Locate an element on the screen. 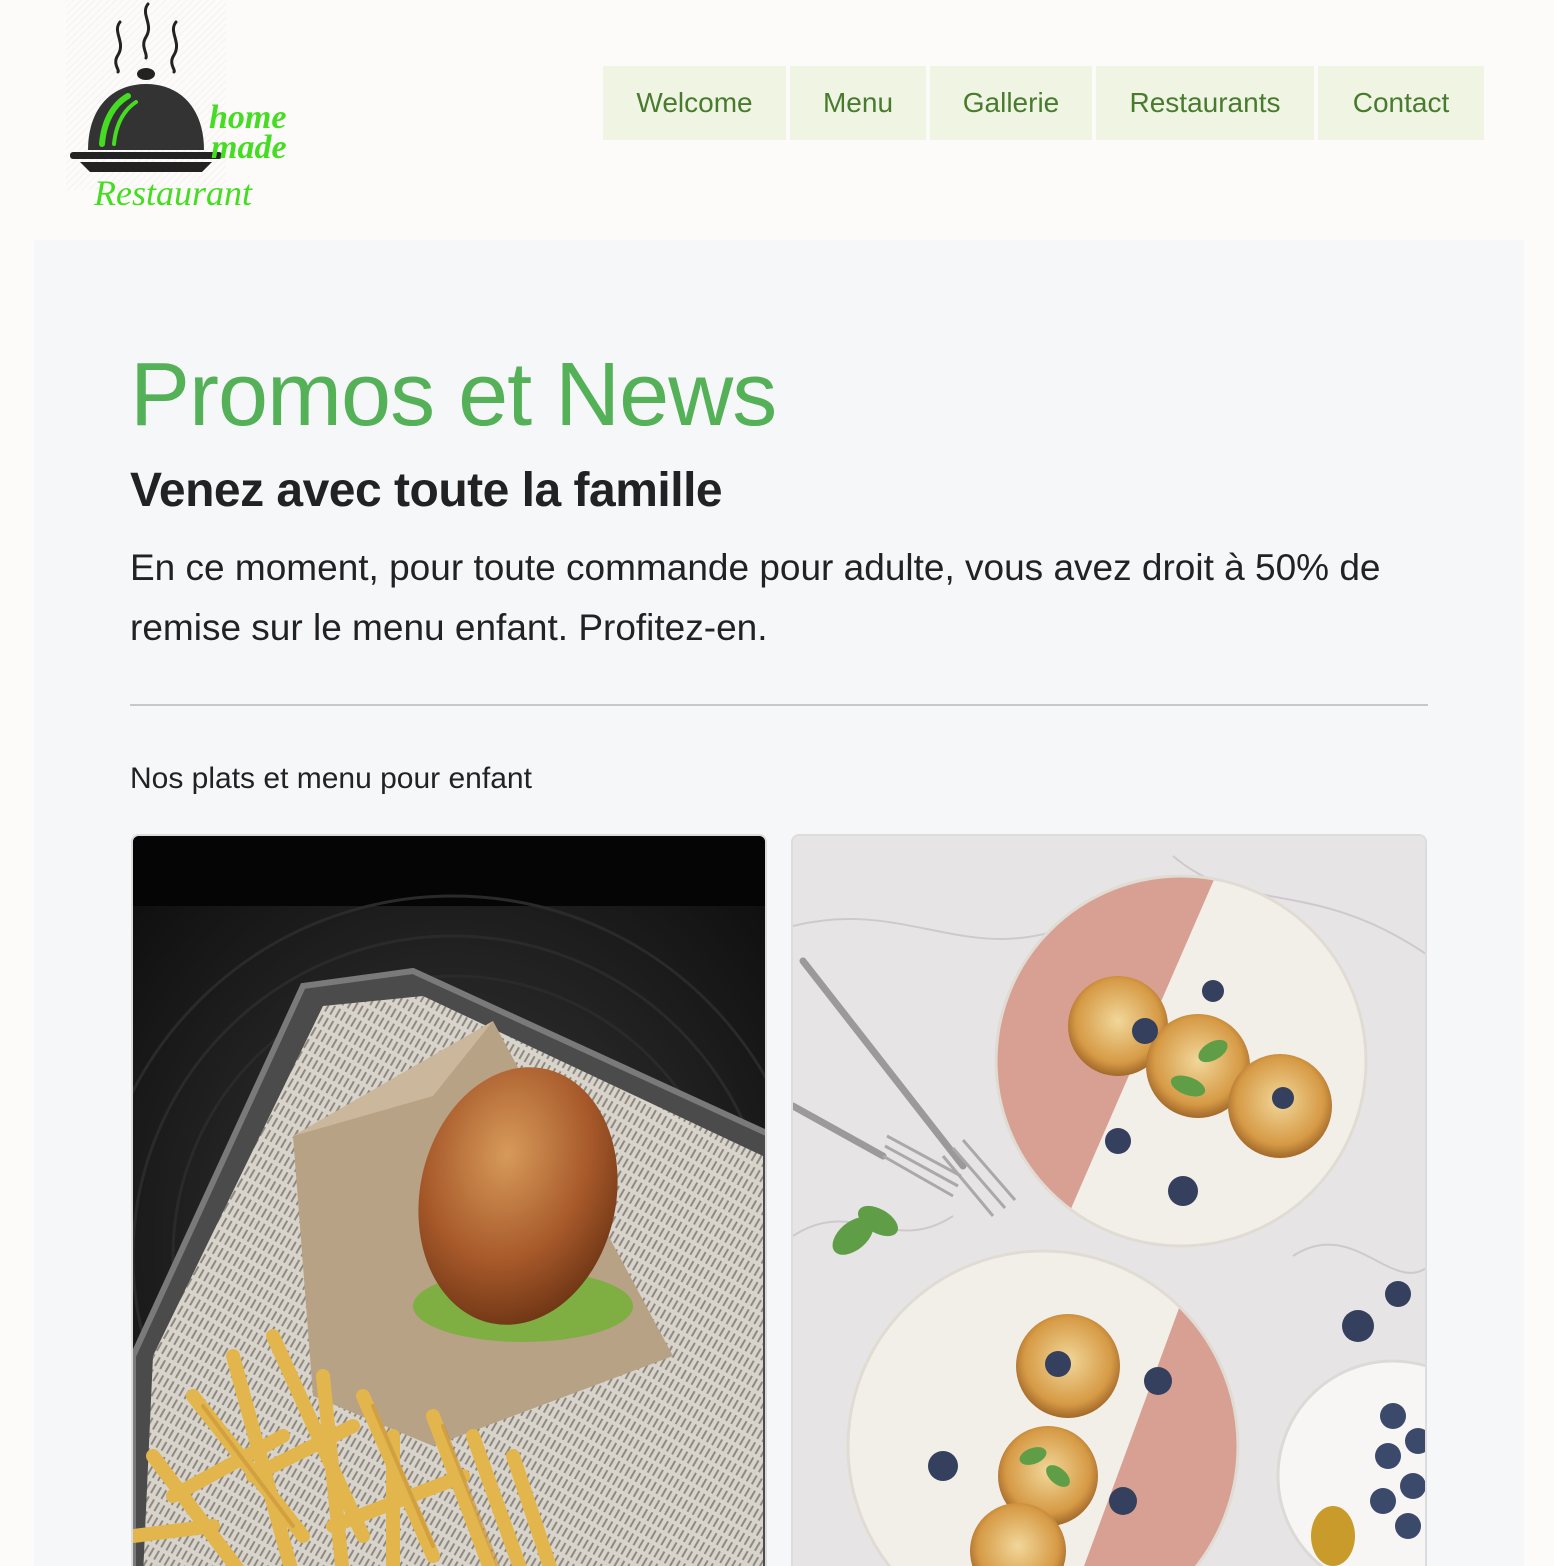 This screenshot has height=1566, width=1554. logo-text-made: made is located at coordinates (249, 147).